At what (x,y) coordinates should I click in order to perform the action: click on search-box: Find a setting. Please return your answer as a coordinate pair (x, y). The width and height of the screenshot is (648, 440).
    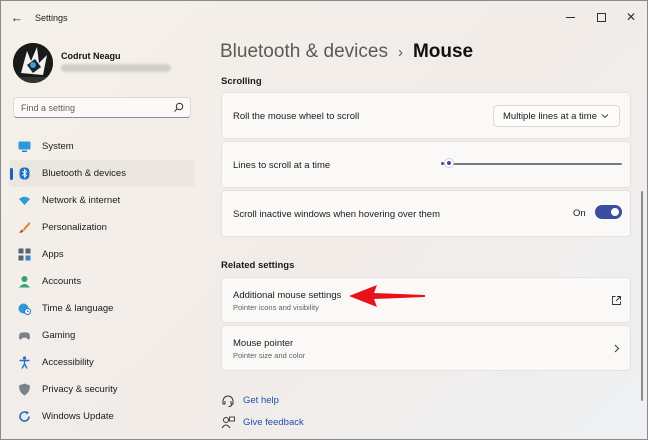
    Looking at the image, I should click on (102, 107).